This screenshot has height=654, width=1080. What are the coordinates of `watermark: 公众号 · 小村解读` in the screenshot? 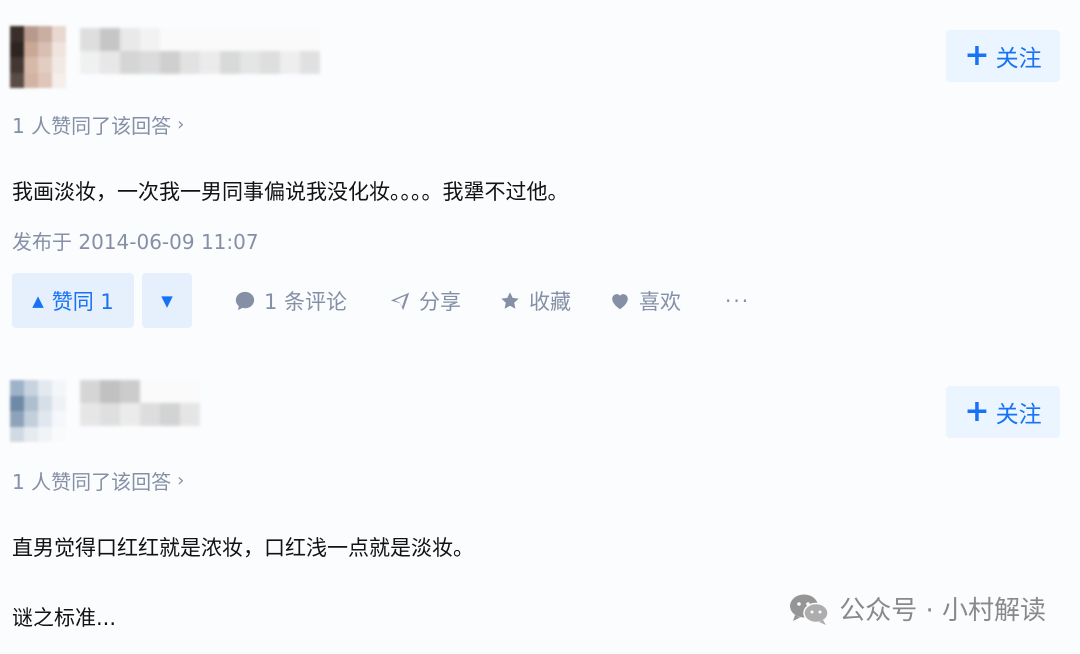 It's located at (917, 608).